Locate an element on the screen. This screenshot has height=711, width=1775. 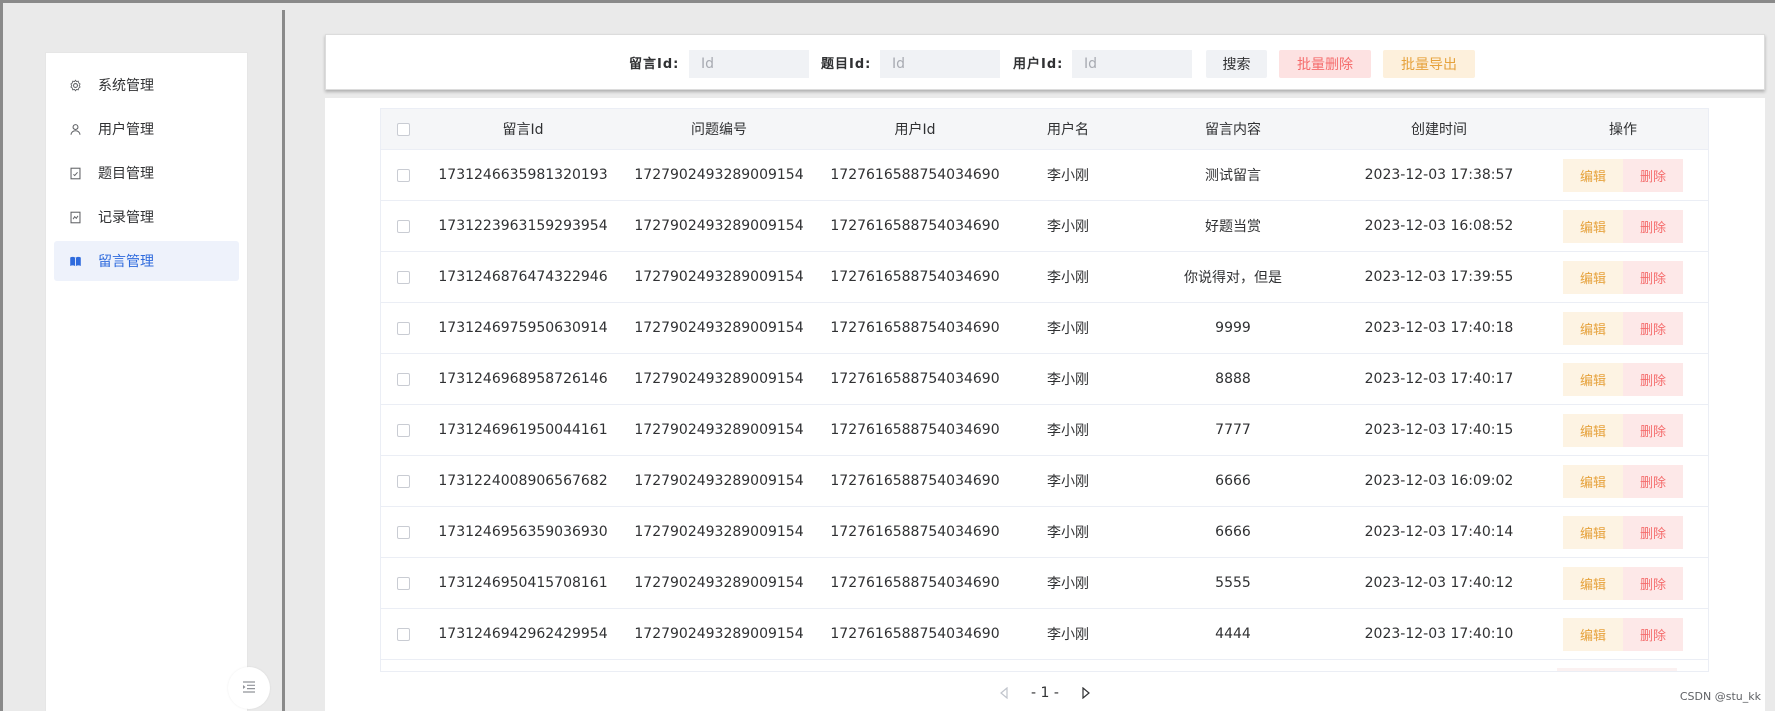
document-icon is located at coordinates (75, 173).